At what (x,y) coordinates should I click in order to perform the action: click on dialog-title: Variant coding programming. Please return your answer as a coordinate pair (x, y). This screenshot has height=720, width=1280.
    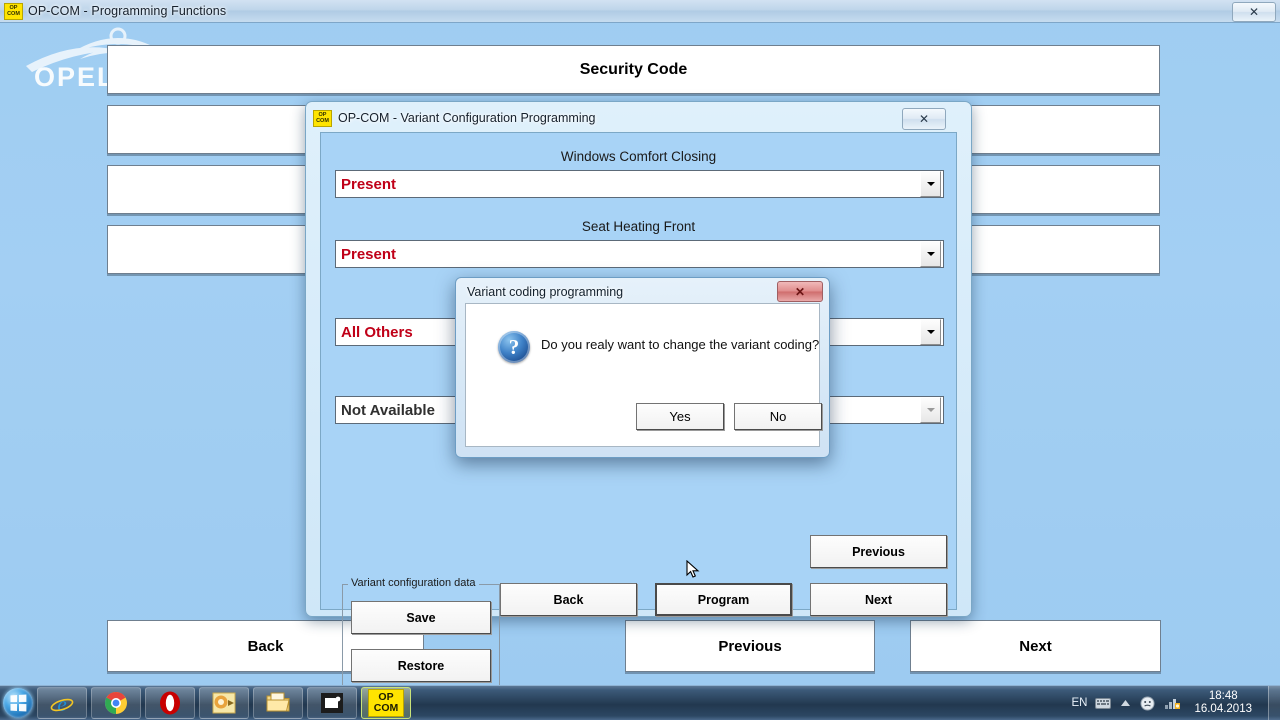
    Looking at the image, I should click on (545, 292).